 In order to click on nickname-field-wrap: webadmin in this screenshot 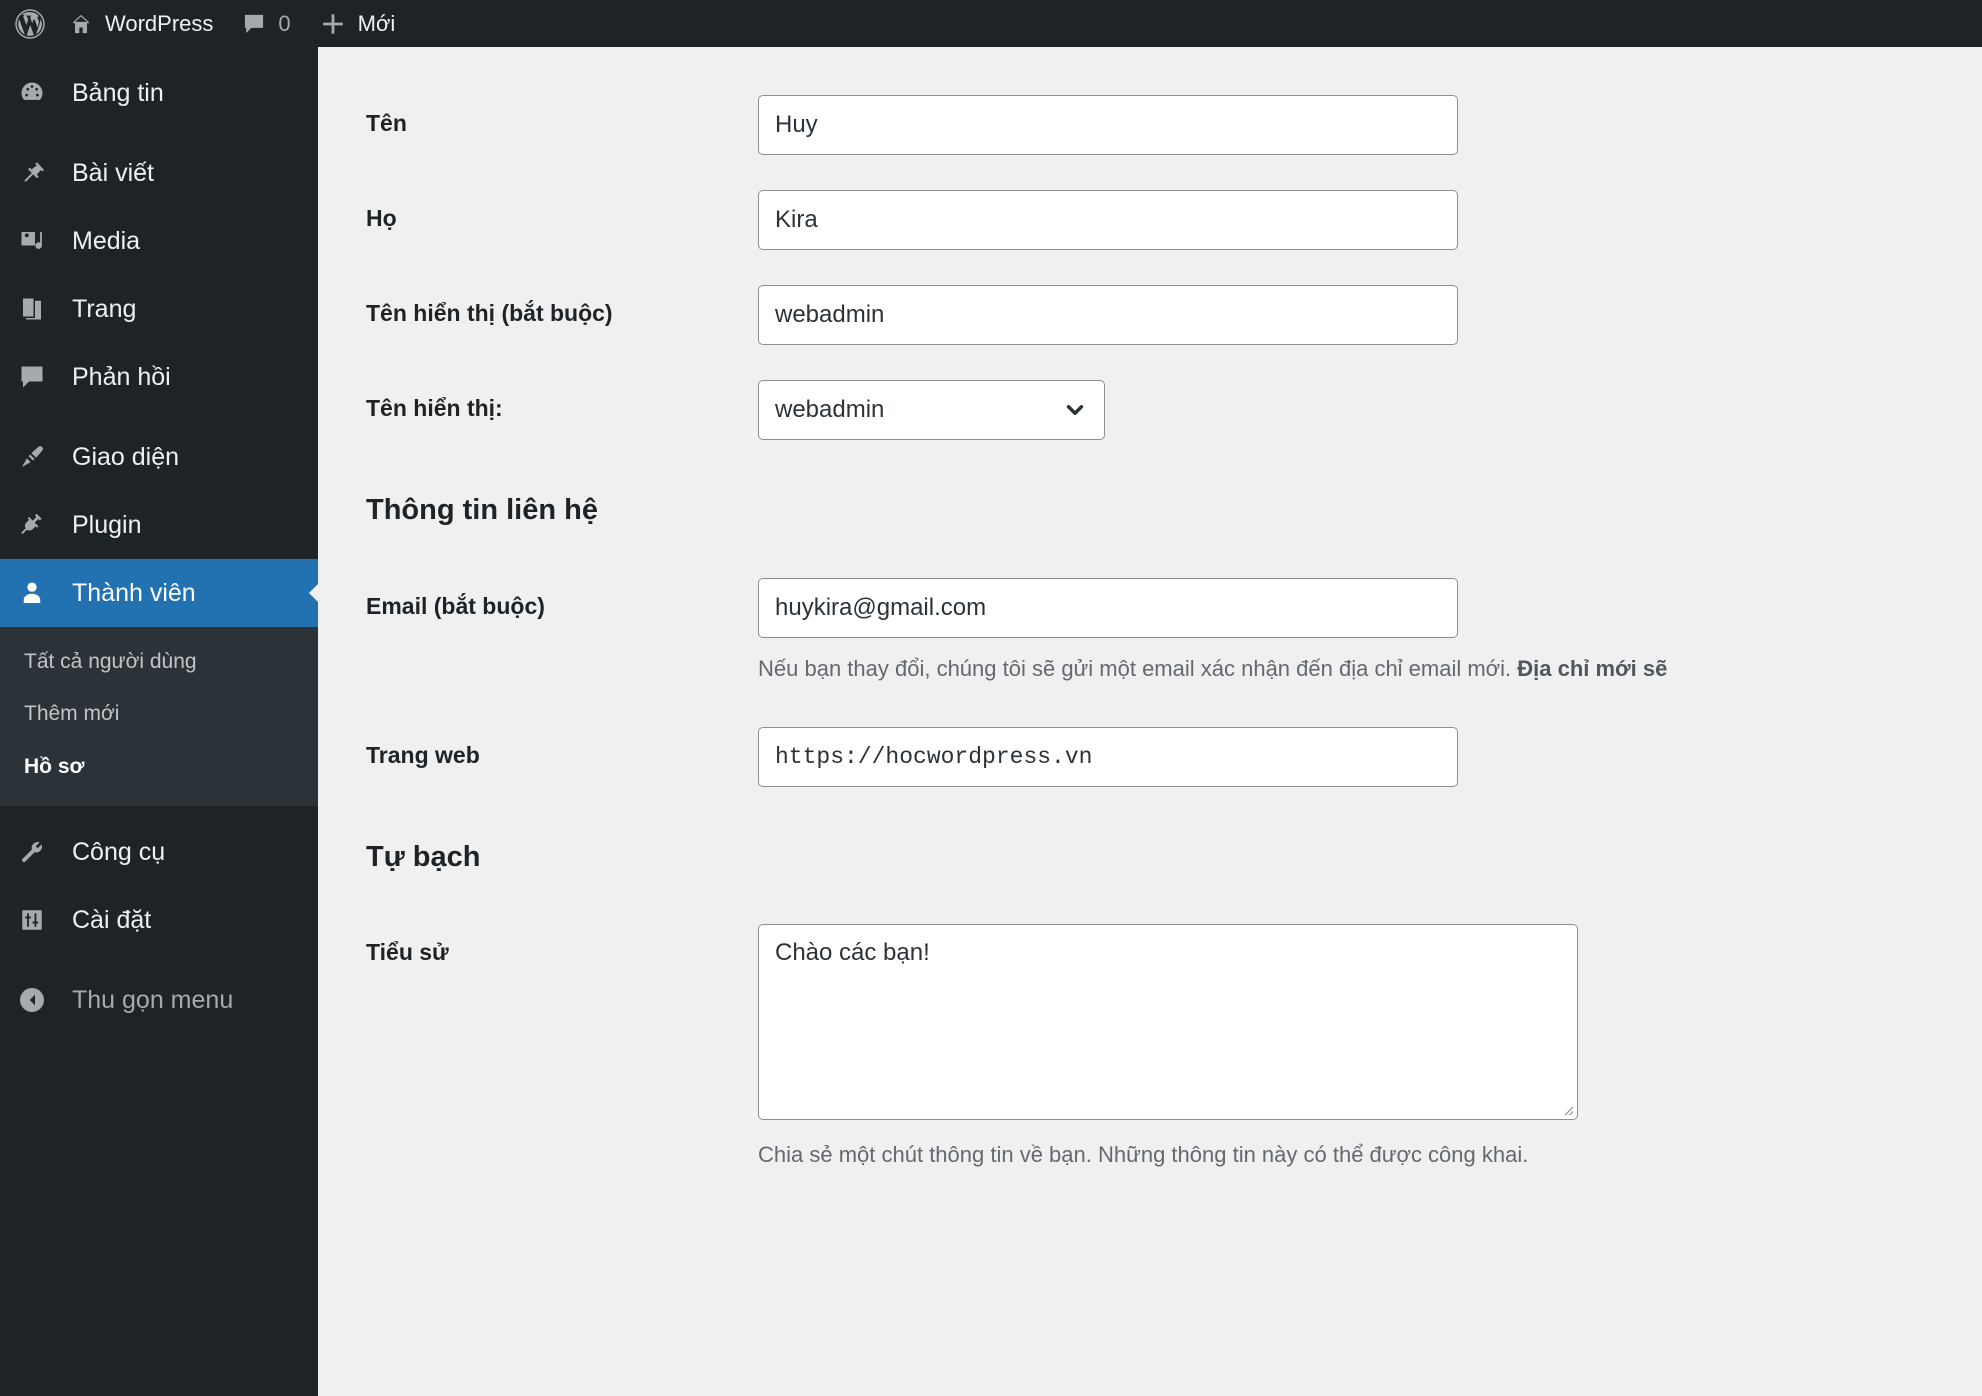, I will do `click(1370, 315)`.